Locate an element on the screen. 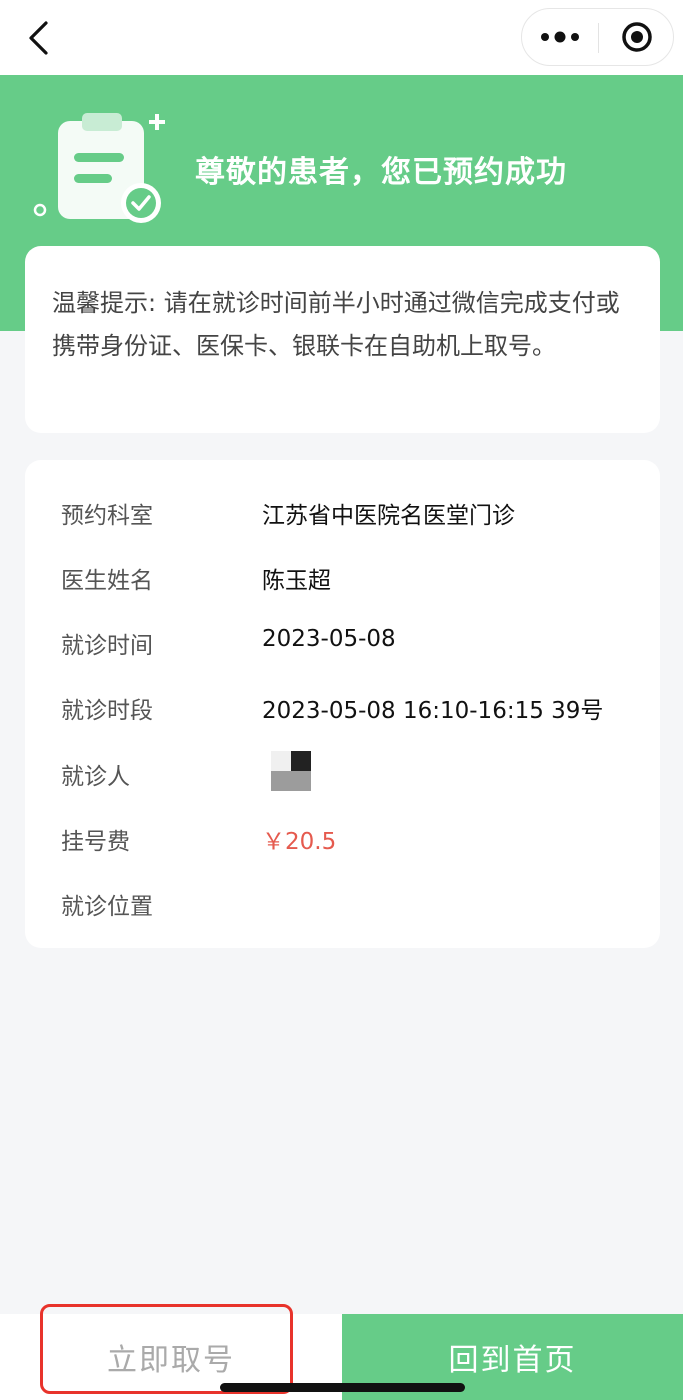 The width and height of the screenshot is (683, 1400). info-value: 江苏省中医院名医堂门诊 is located at coordinates (388, 516).